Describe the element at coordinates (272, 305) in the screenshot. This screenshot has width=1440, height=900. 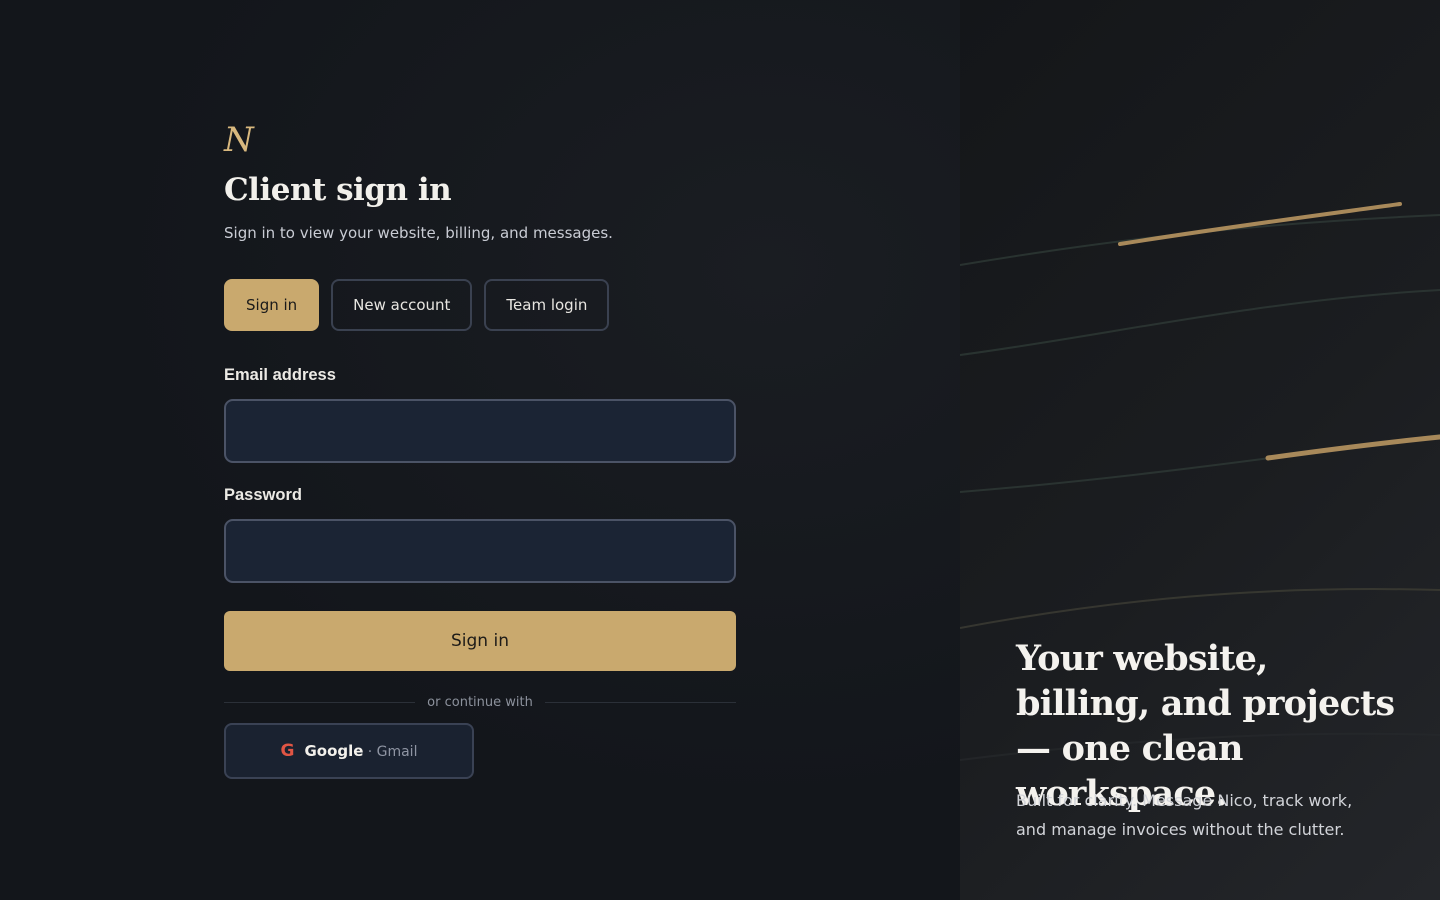
I see `tab-sign-in: Sign in` at that location.